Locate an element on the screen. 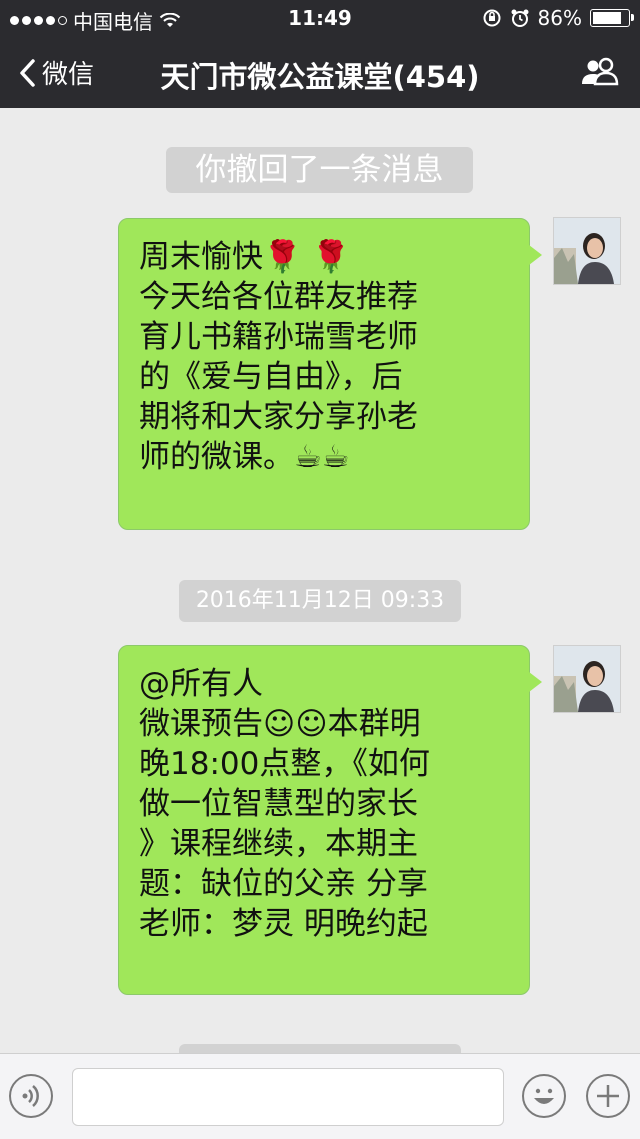 The height and width of the screenshot is (1139, 640). message-line: 周末愉快🌹 🌹 is located at coordinates (245, 257).